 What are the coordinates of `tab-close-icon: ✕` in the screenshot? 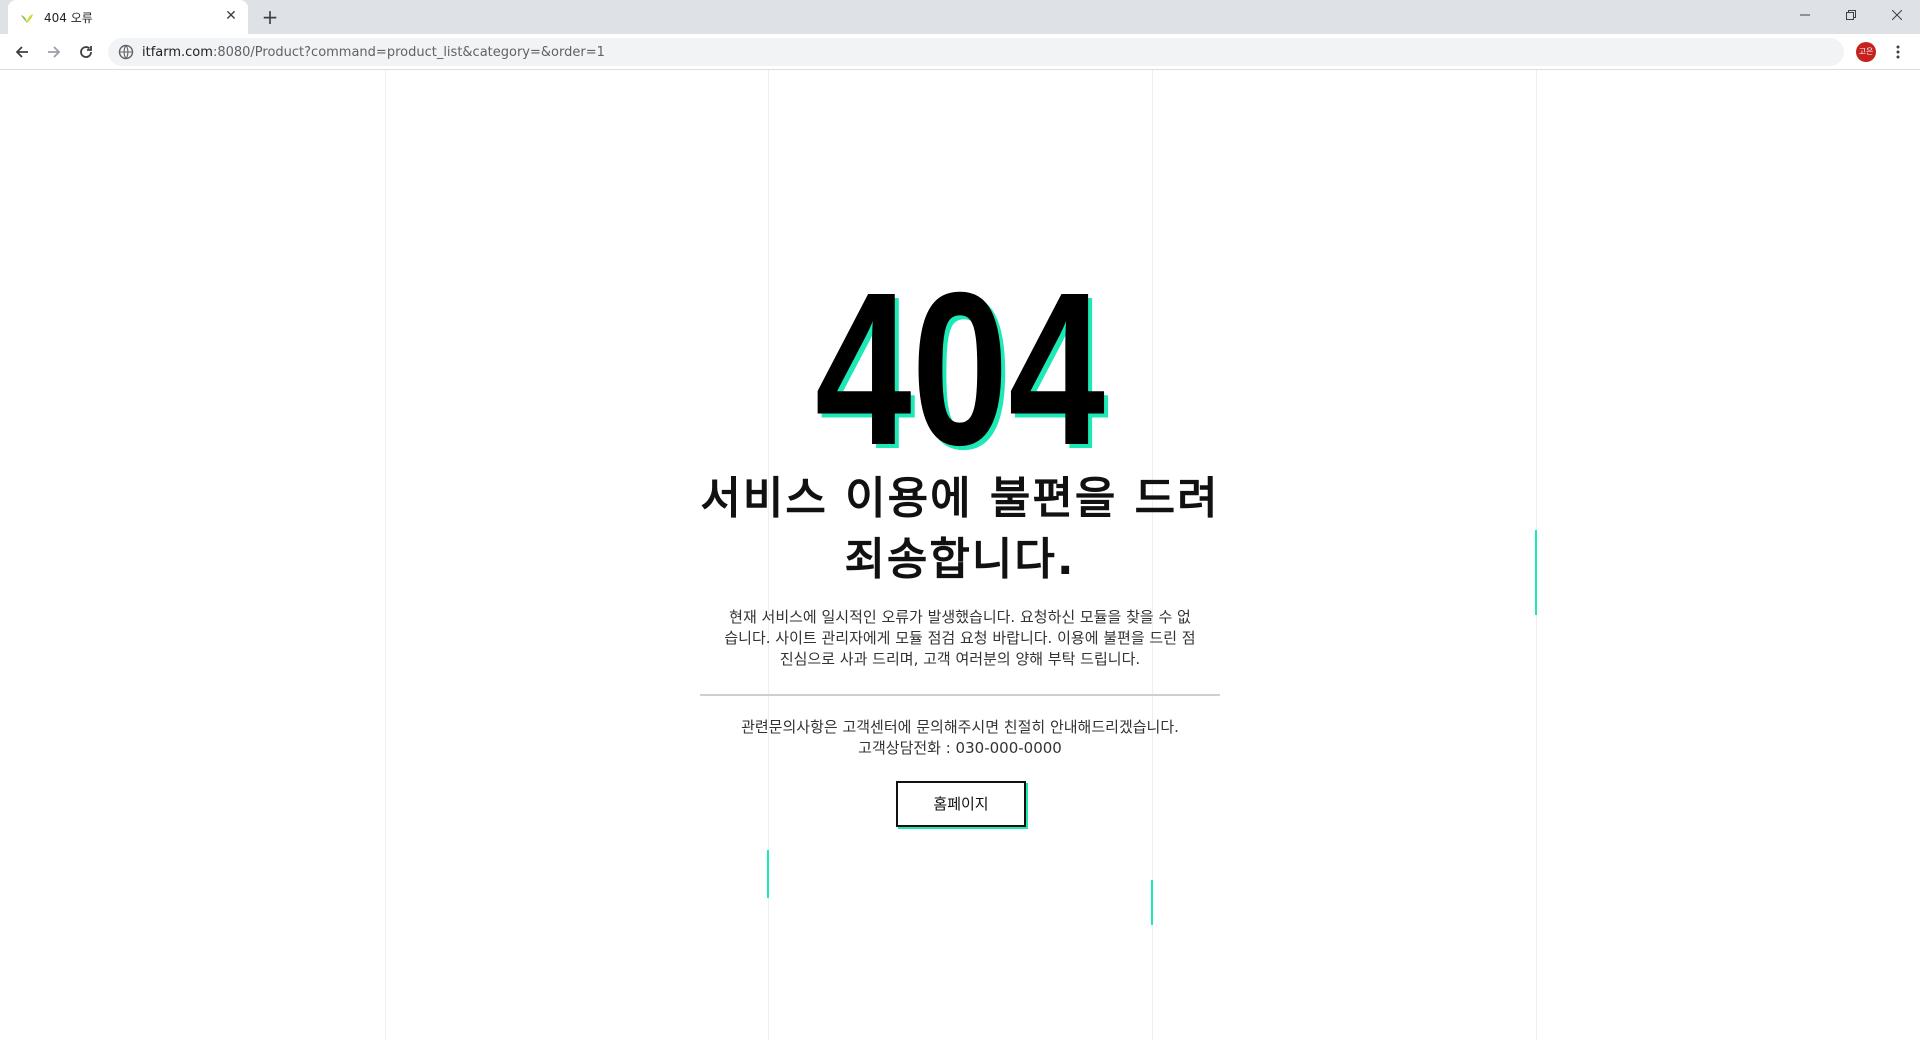 It's located at (231, 16).